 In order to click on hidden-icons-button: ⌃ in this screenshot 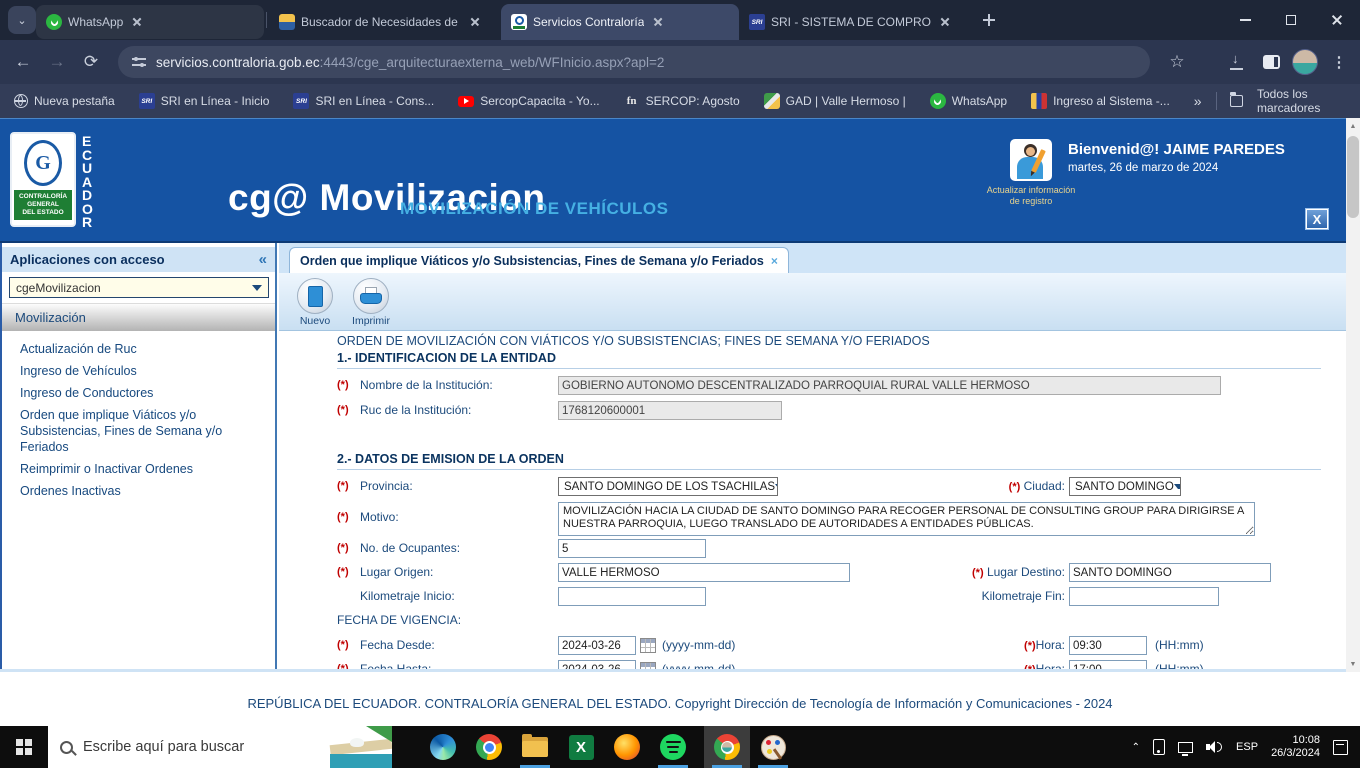, I will do `click(1136, 747)`.